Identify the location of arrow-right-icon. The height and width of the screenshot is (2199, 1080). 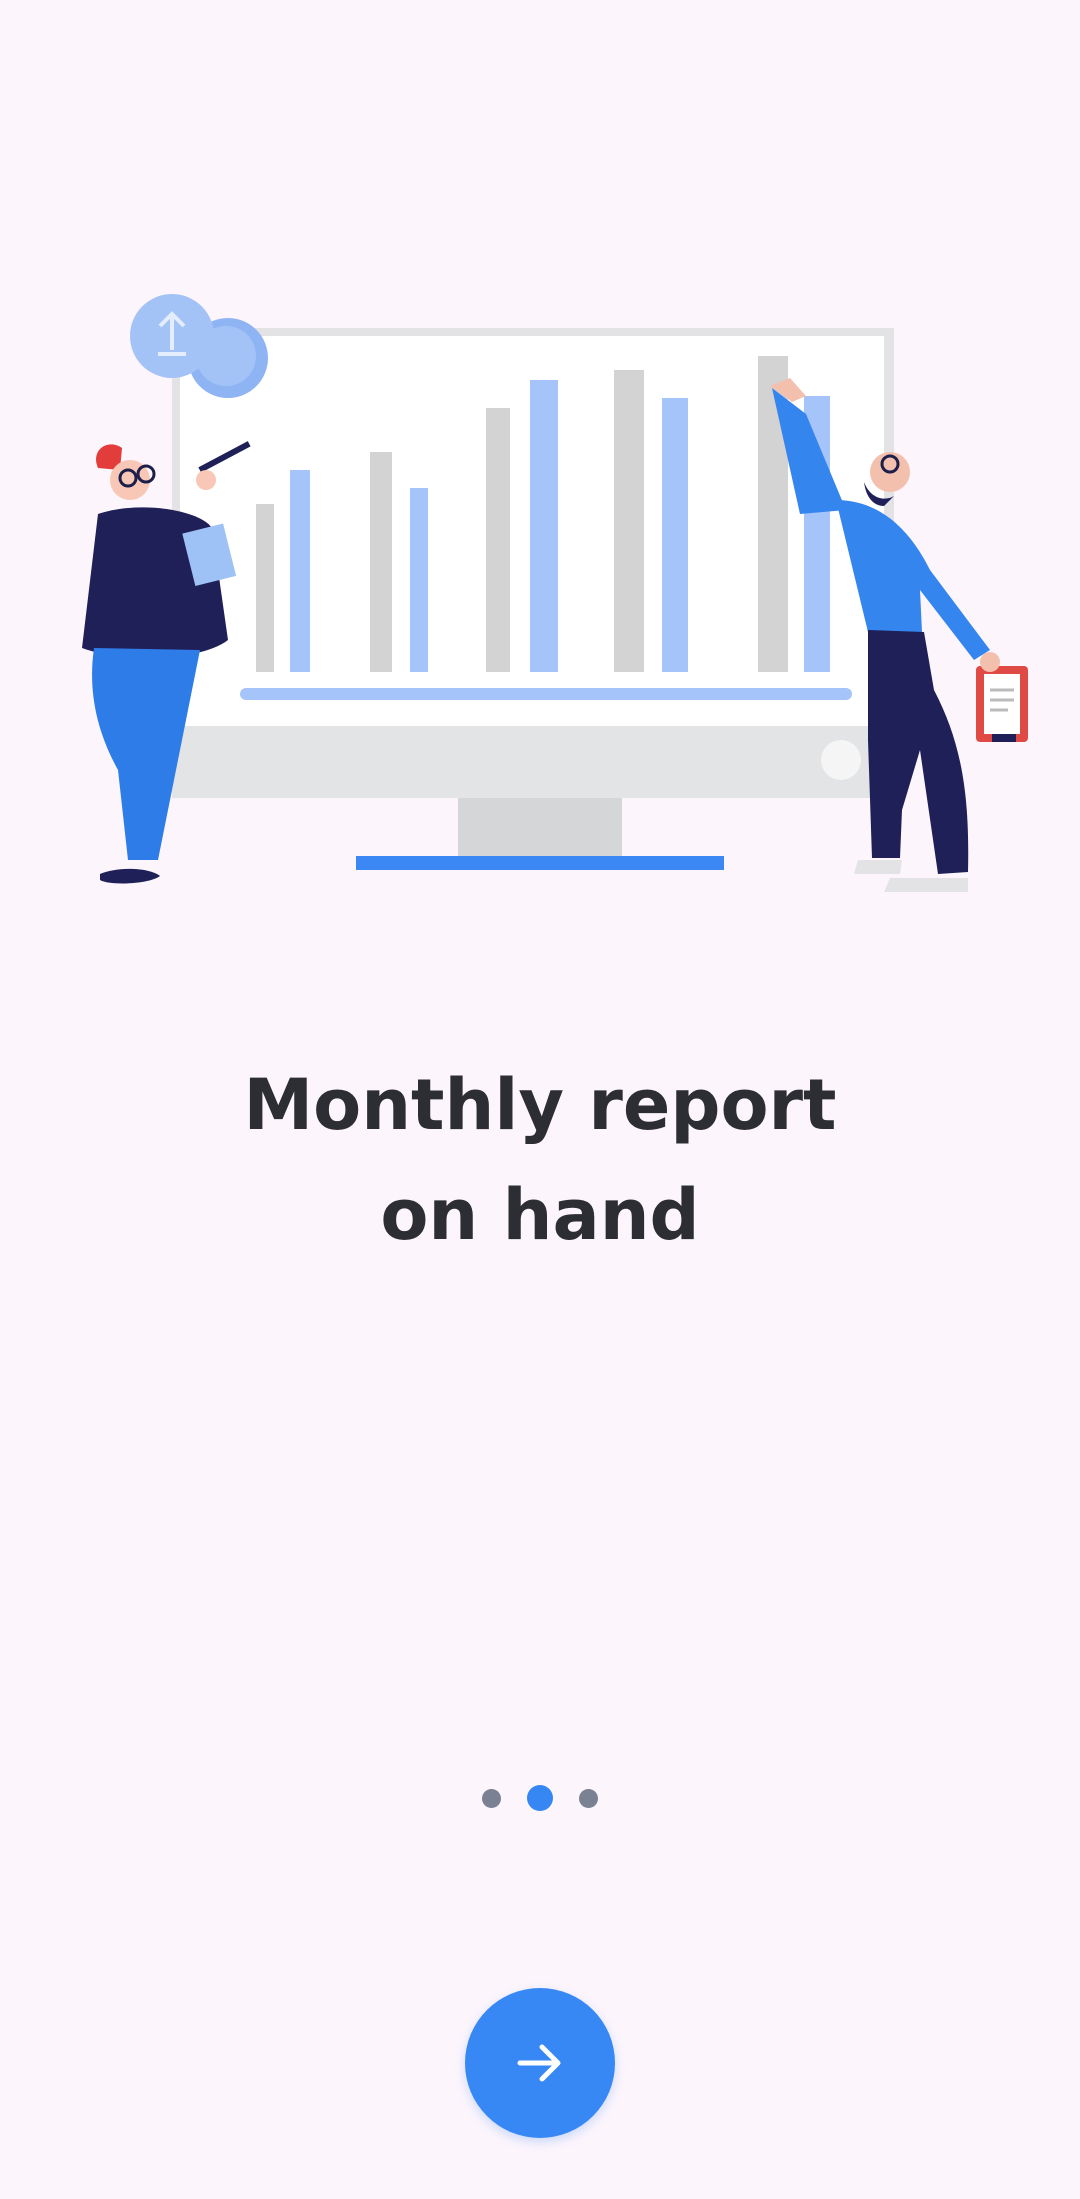
(539, 2063).